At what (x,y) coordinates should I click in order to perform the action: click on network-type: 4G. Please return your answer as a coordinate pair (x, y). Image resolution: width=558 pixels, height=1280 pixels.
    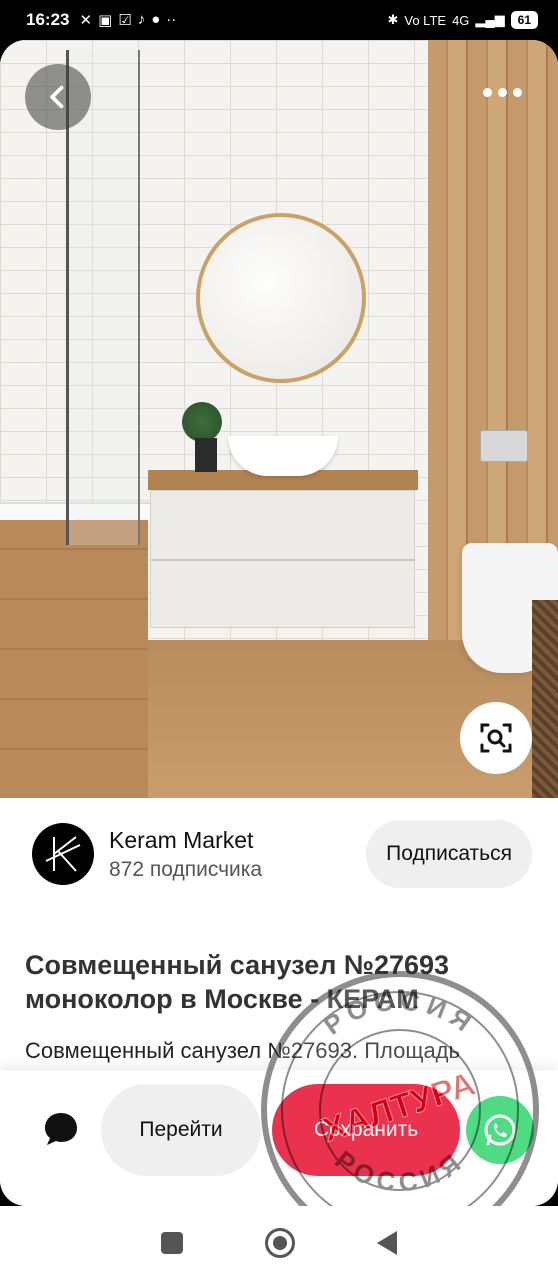
    Looking at the image, I should click on (461, 20).